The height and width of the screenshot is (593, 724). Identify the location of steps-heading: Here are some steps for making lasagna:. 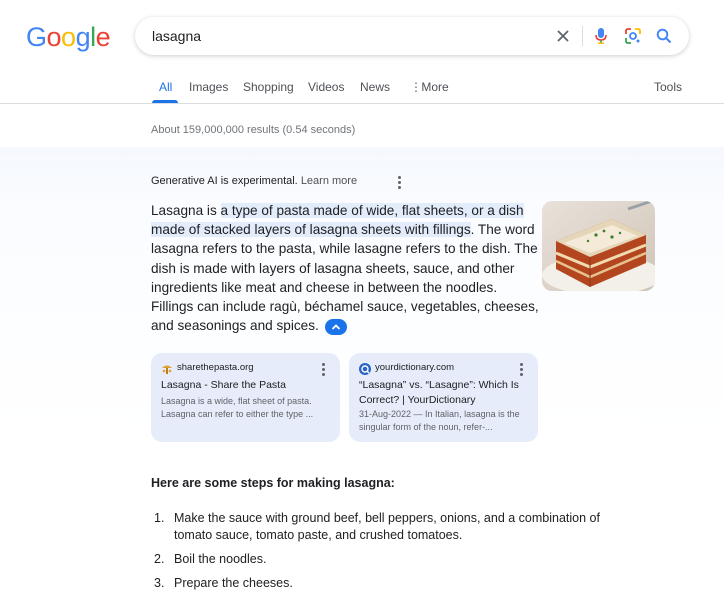
(273, 483).